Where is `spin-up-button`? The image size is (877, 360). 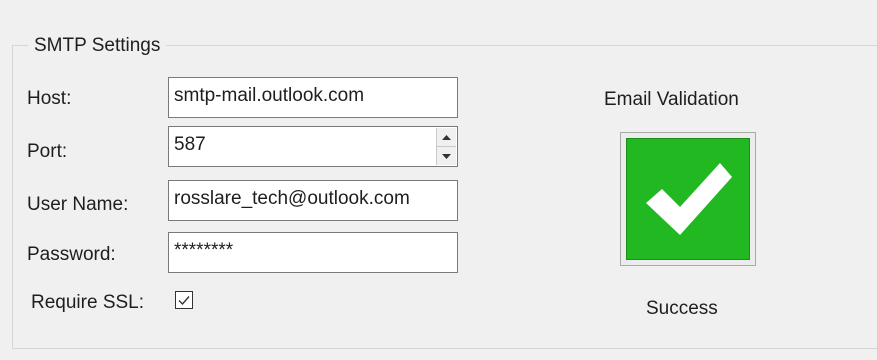 spin-up-button is located at coordinates (446, 137).